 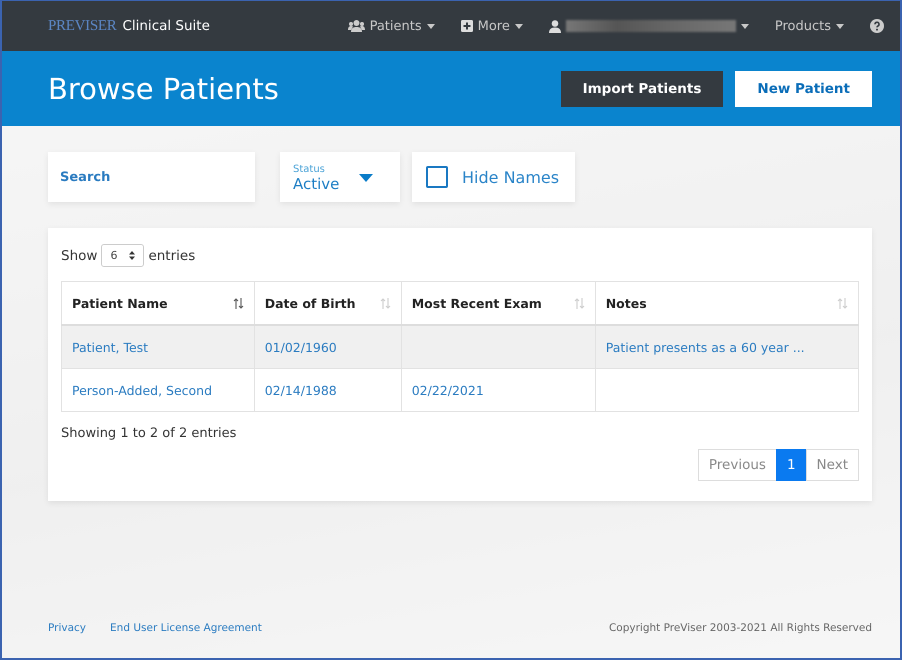 What do you see at coordinates (648, 26) in the screenshot?
I see `user-menu` at bounding box center [648, 26].